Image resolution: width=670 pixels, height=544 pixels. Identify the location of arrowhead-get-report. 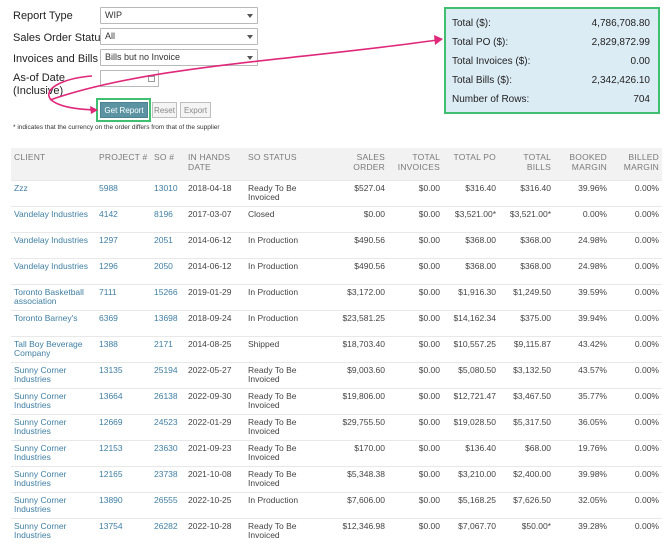
(94, 110).